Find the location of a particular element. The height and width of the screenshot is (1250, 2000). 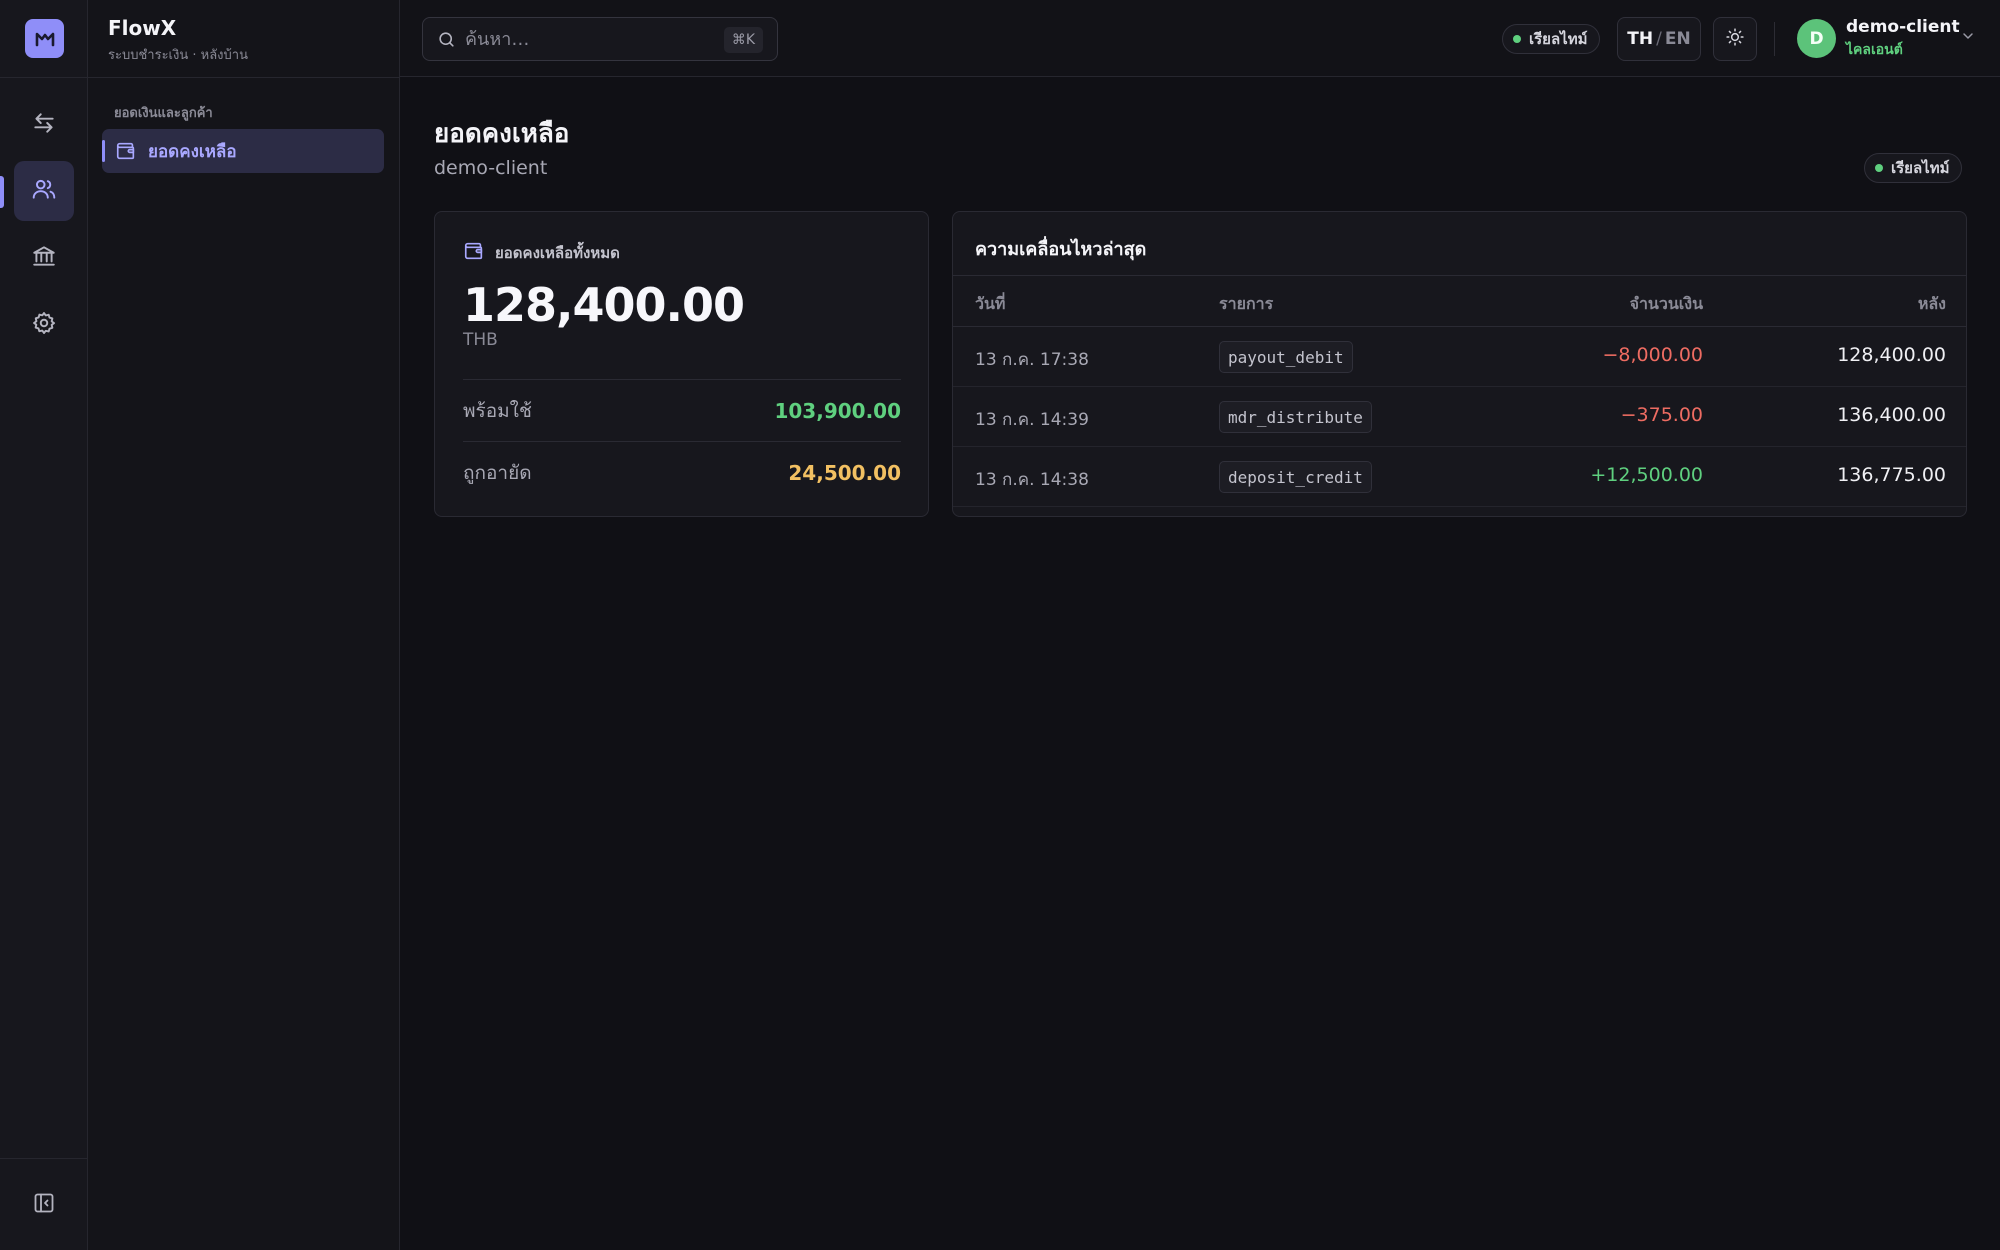

row-date: 13 ก.ค. 17:38 is located at coordinates (1032, 360).